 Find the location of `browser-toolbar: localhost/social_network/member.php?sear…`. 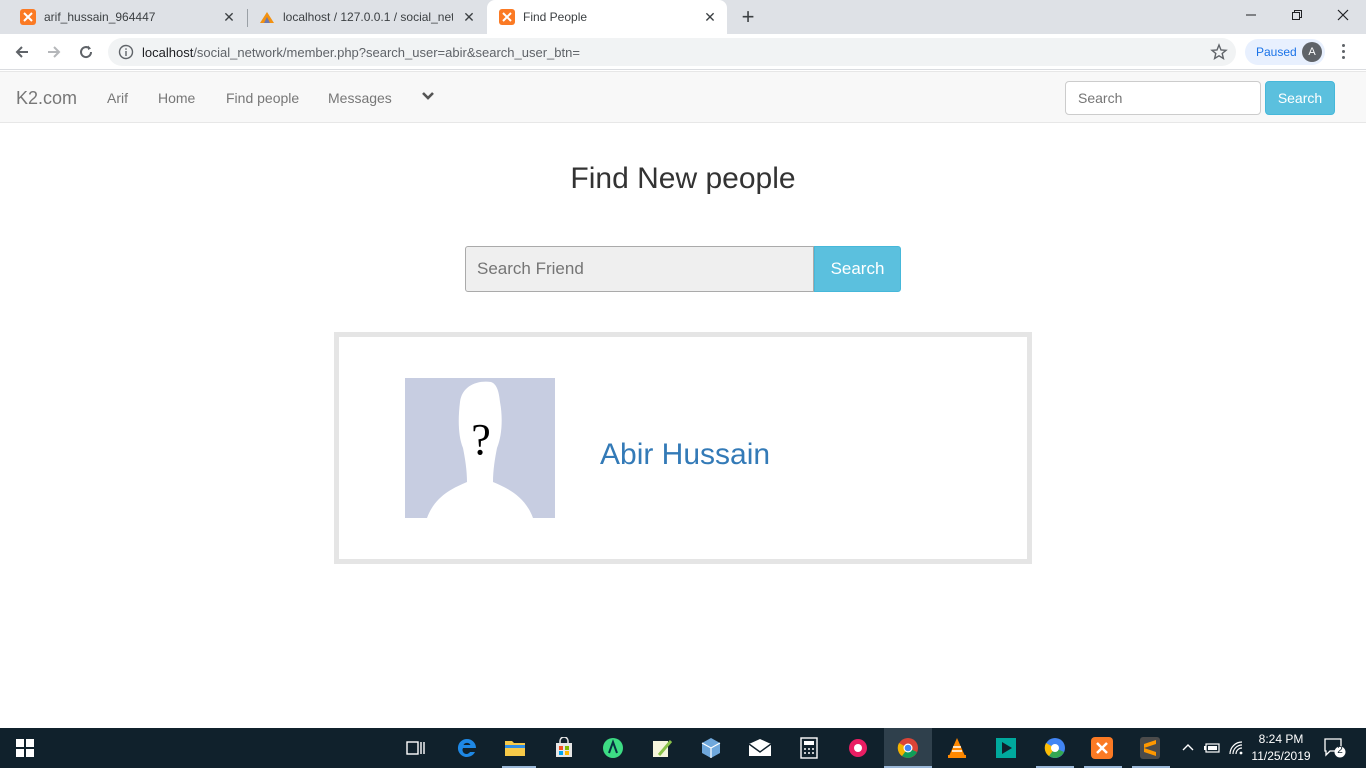

browser-toolbar: localhost/social_network/member.php?sear… is located at coordinates (683, 52).